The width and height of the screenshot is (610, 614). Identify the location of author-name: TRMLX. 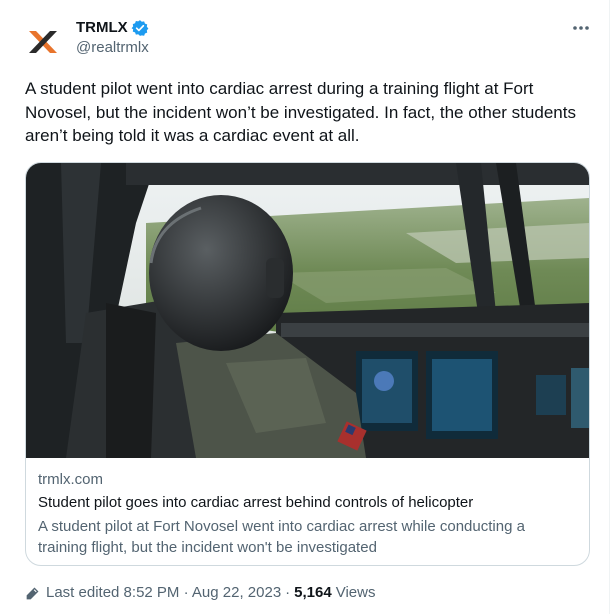
(102, 28).